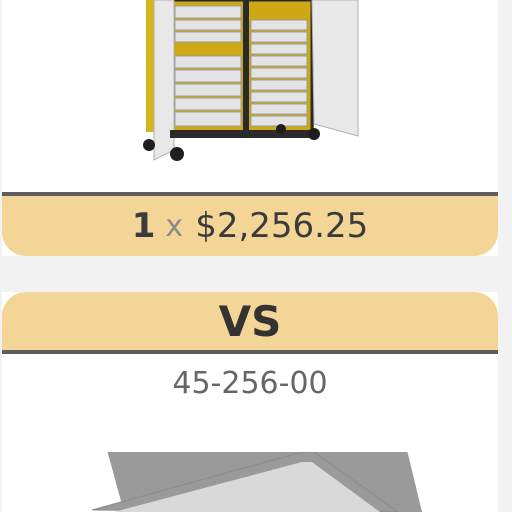 This screenshot has height=512, width=512. I want to click on tray-image, so click(250, 482).